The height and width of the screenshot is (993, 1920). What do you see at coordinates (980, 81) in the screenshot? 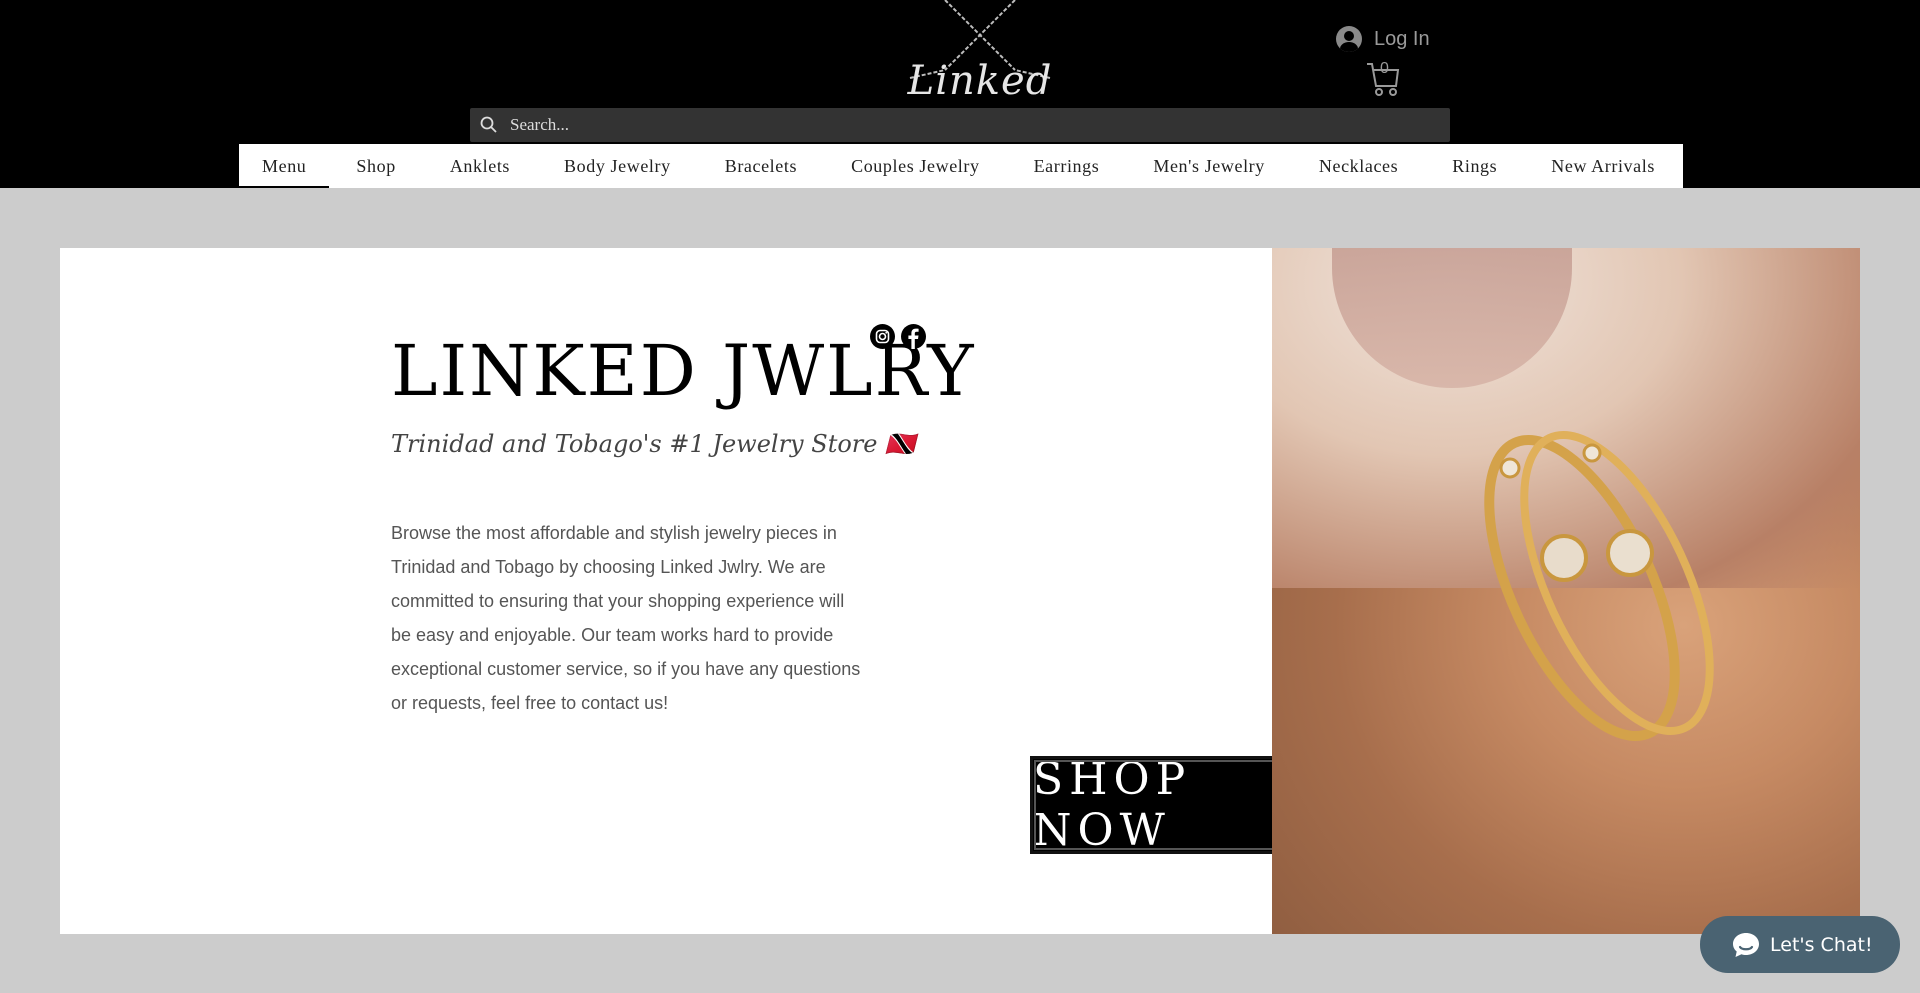
I see `logo-text: Linked` at bounding box center [980, 81].